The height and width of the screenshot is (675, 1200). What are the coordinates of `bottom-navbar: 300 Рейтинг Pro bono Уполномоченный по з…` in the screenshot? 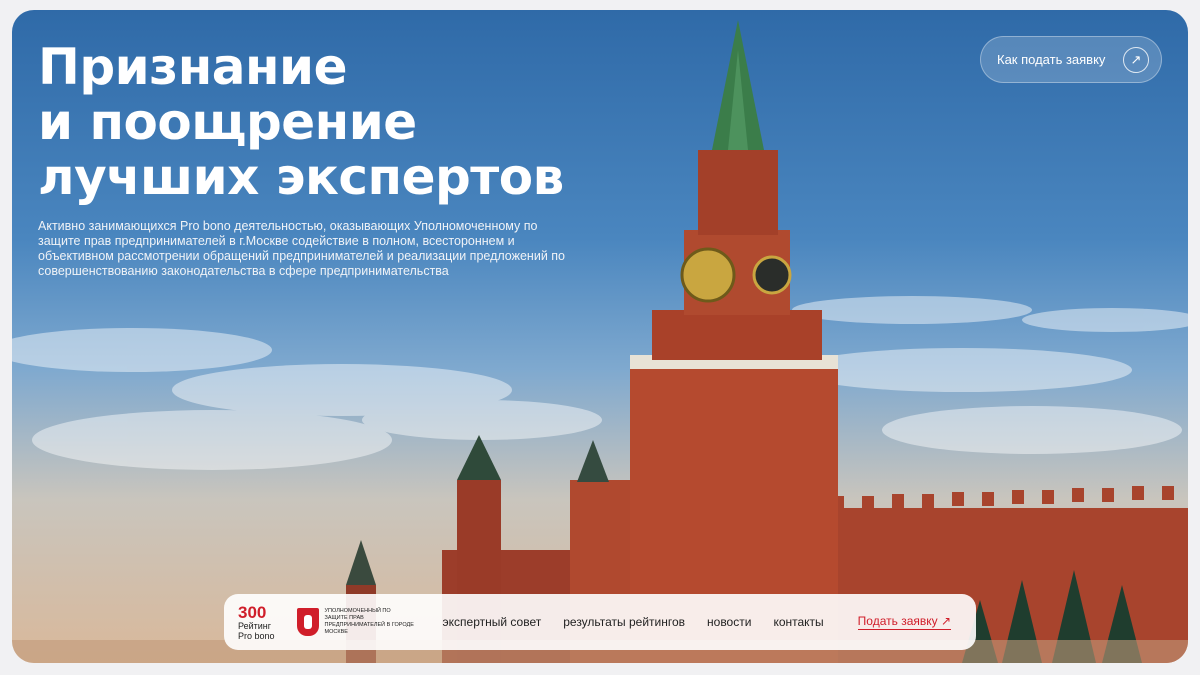 It's located at (600, 622).